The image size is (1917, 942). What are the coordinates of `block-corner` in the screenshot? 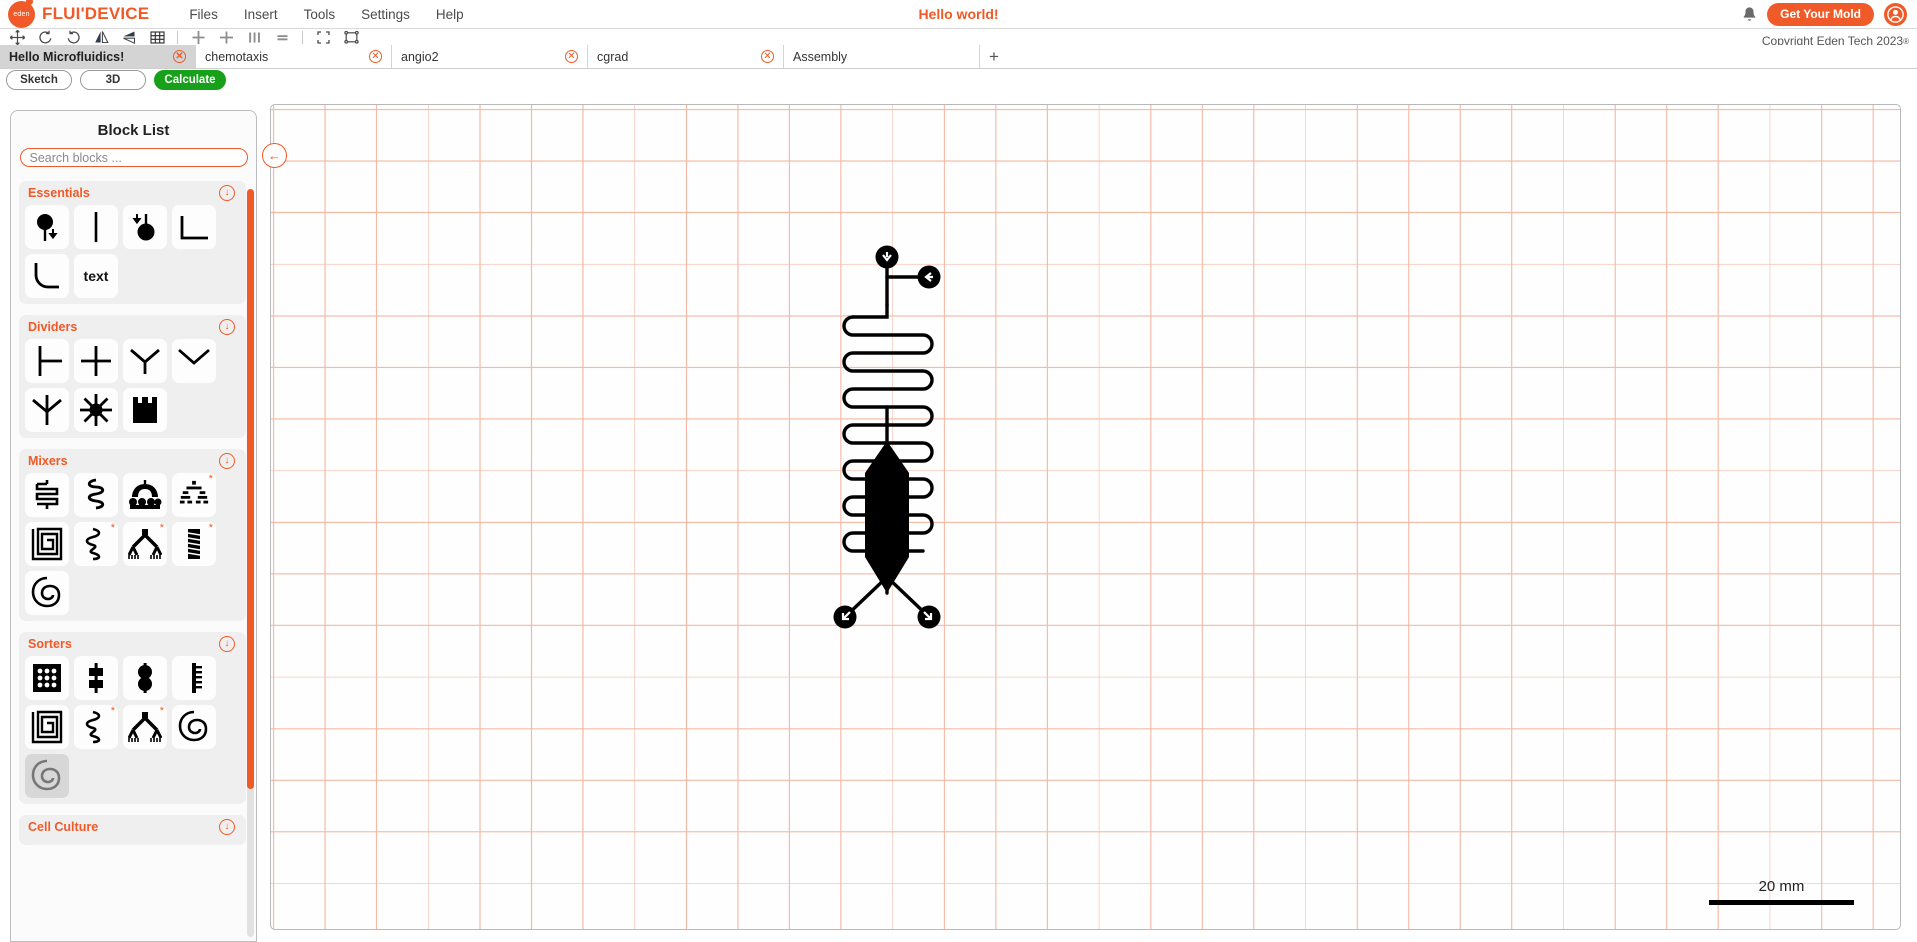 It's located at (194, 227).